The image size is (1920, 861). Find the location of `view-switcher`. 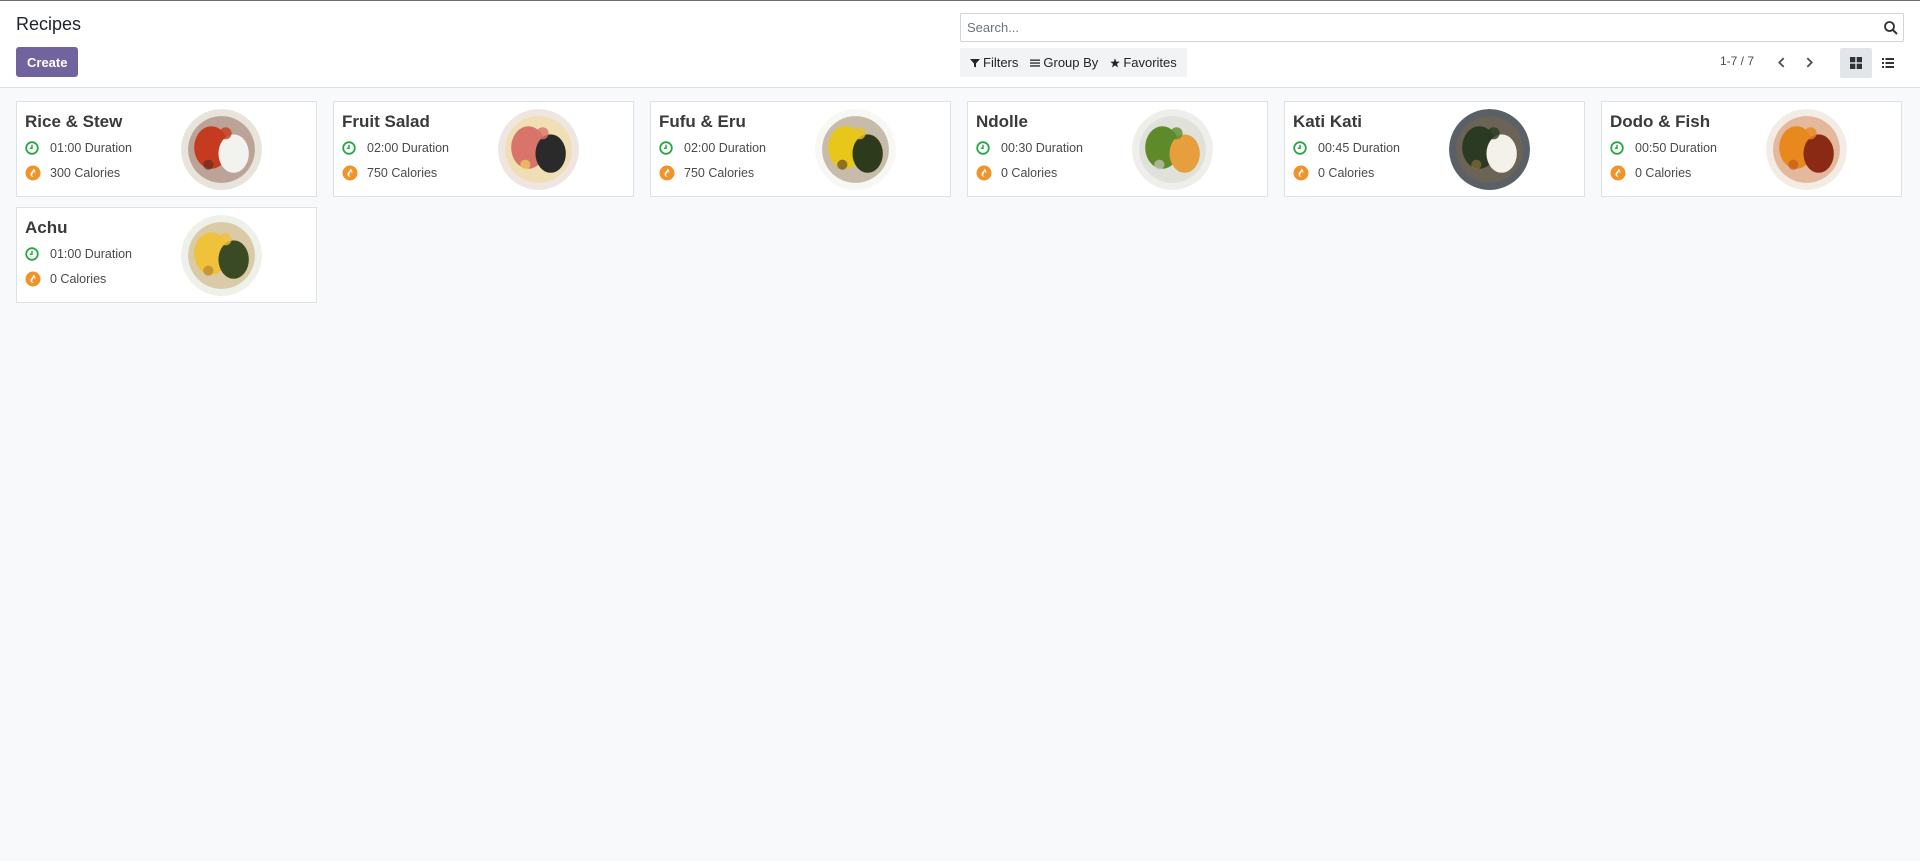

view-switcher is located at coordinates (1872, 63).